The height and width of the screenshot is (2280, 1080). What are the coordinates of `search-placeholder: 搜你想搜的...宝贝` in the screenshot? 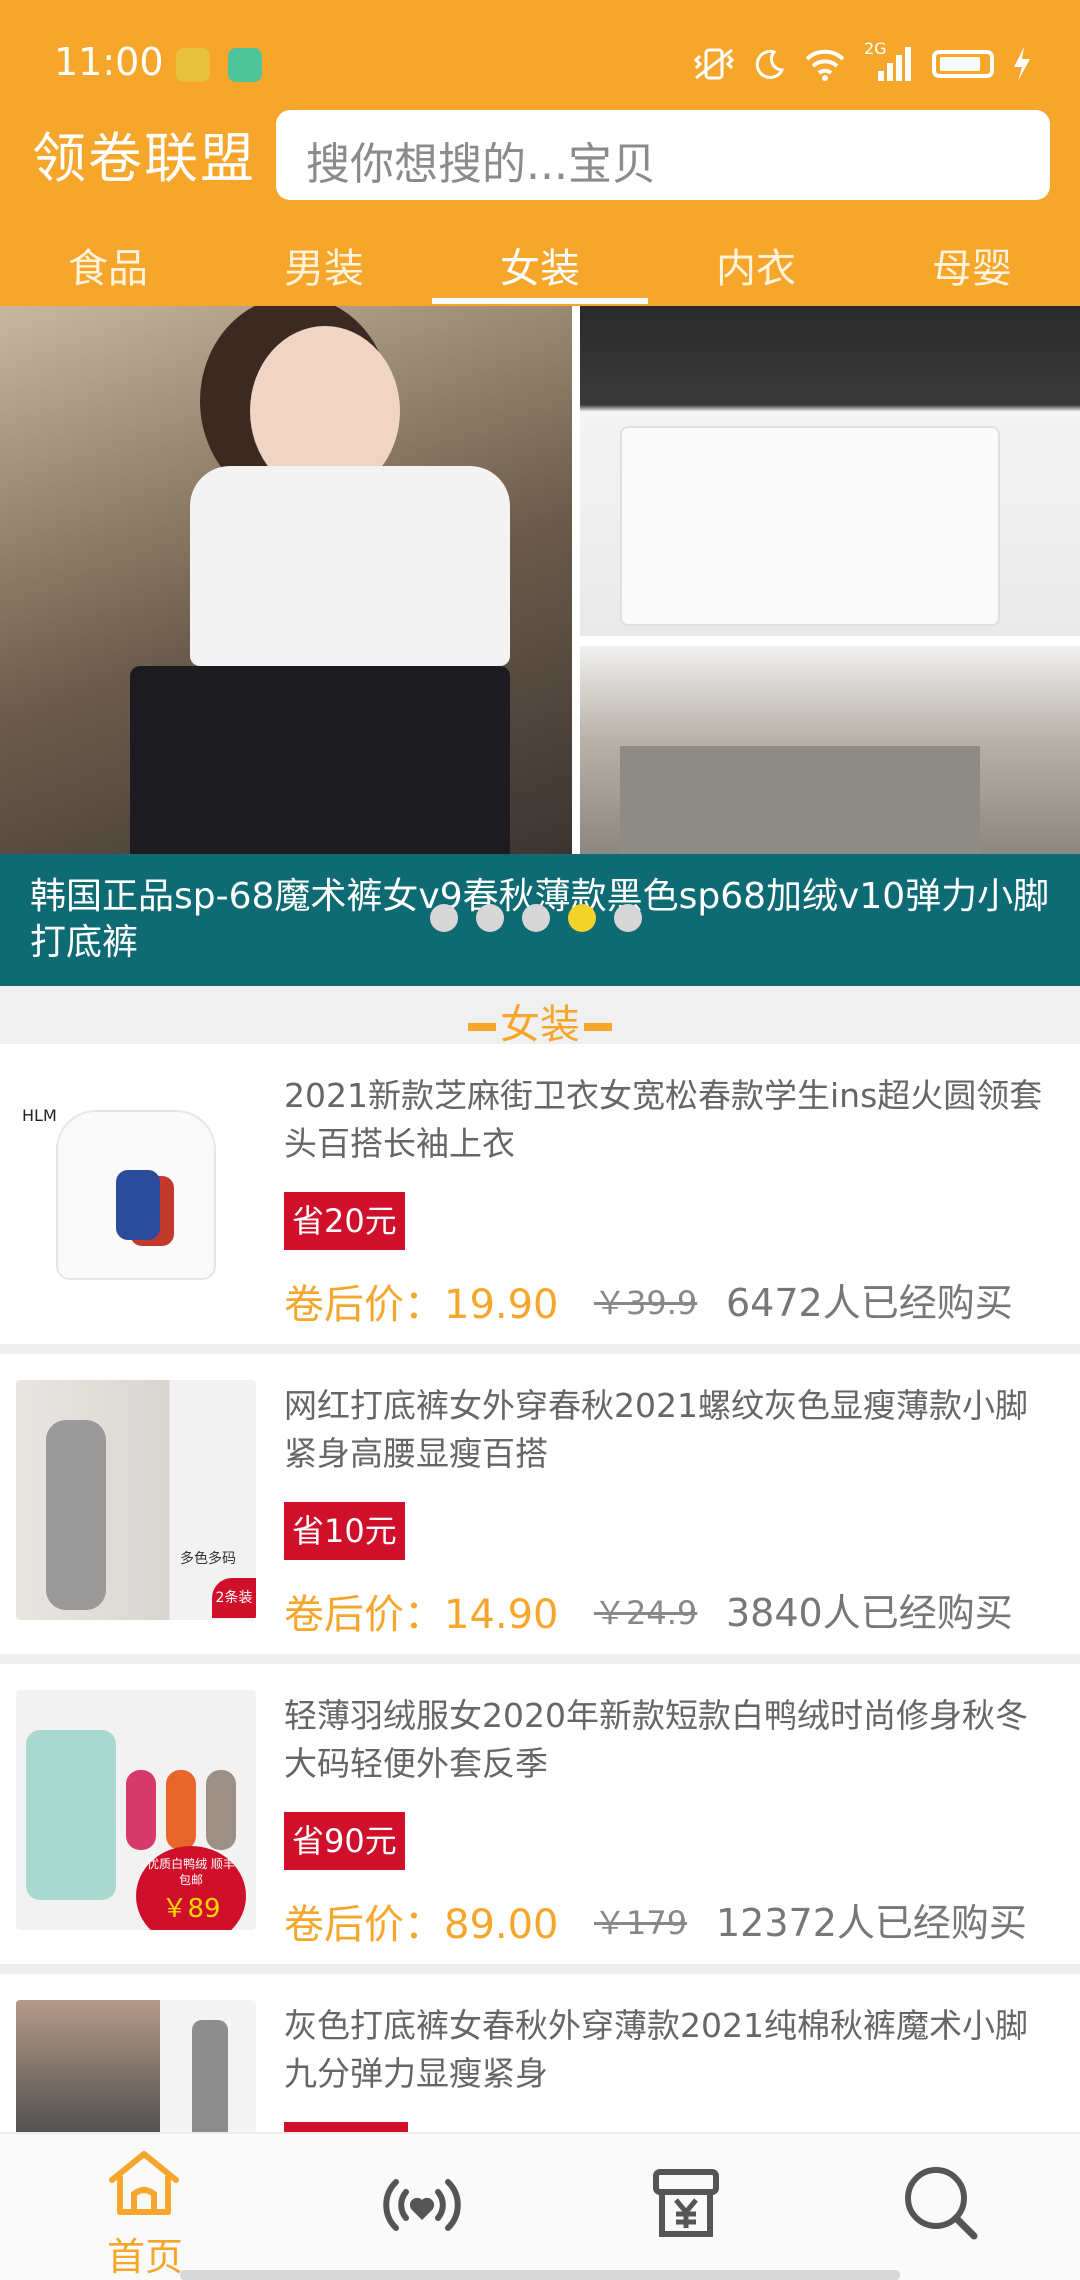 It's located at (481, 164).